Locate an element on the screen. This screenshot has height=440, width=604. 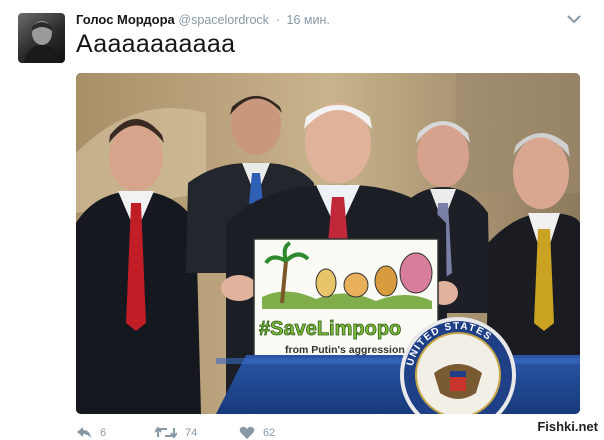
author-handle: @spacelordrock is located at coordinates (223, 20).